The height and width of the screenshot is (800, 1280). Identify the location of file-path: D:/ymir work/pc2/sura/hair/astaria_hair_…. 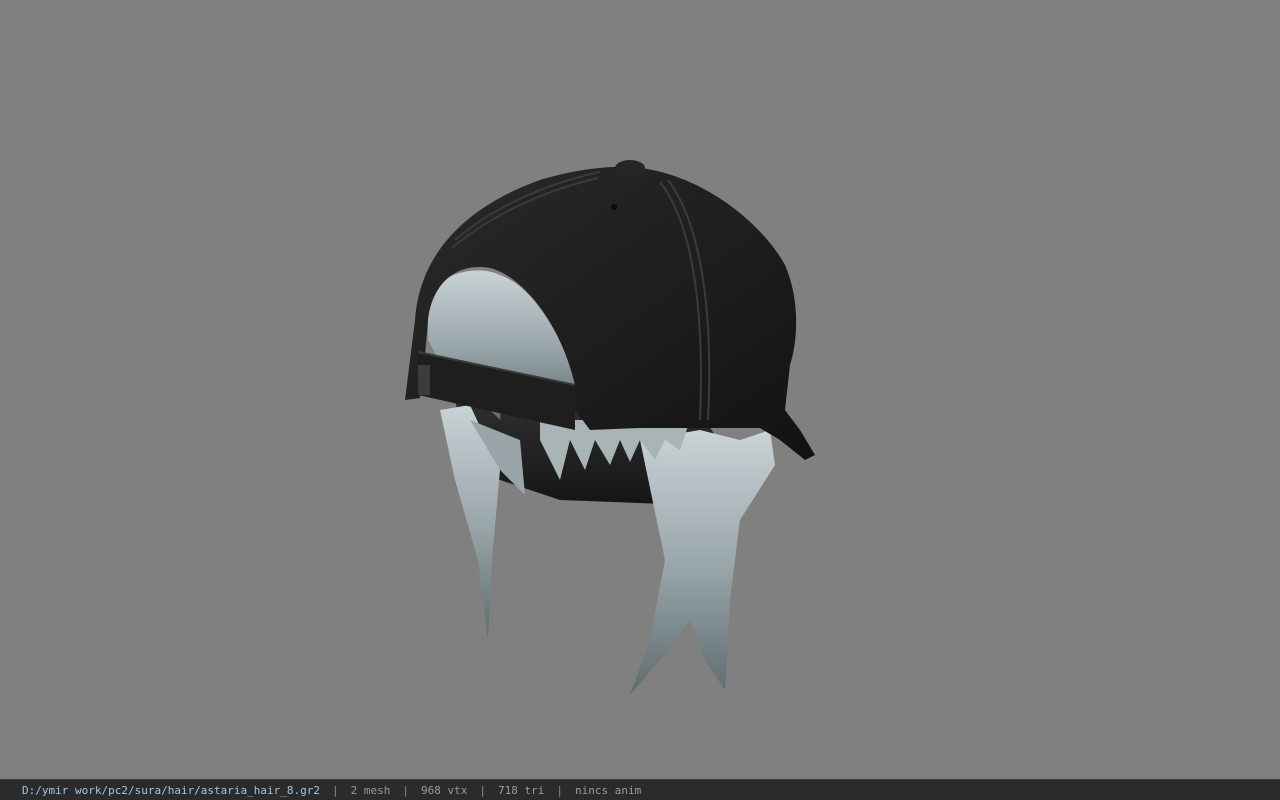
(171, 790).